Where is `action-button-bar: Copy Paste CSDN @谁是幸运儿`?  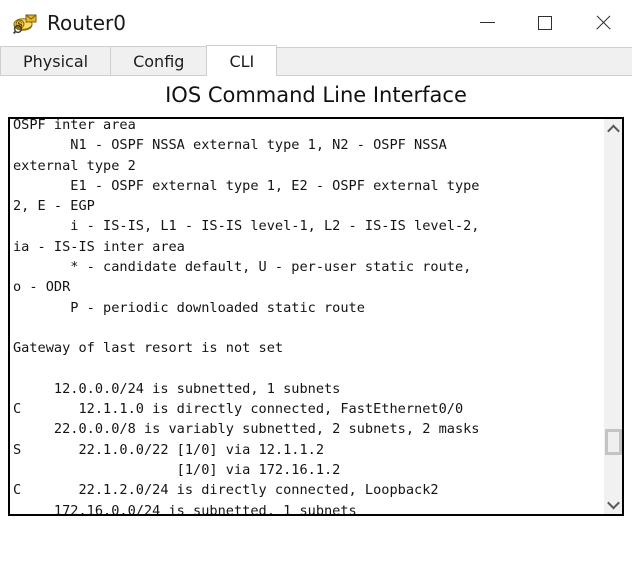
action-button-bar: Copy Paste CSDN @谁是幸运儿 is located at coordinates (316, 549).